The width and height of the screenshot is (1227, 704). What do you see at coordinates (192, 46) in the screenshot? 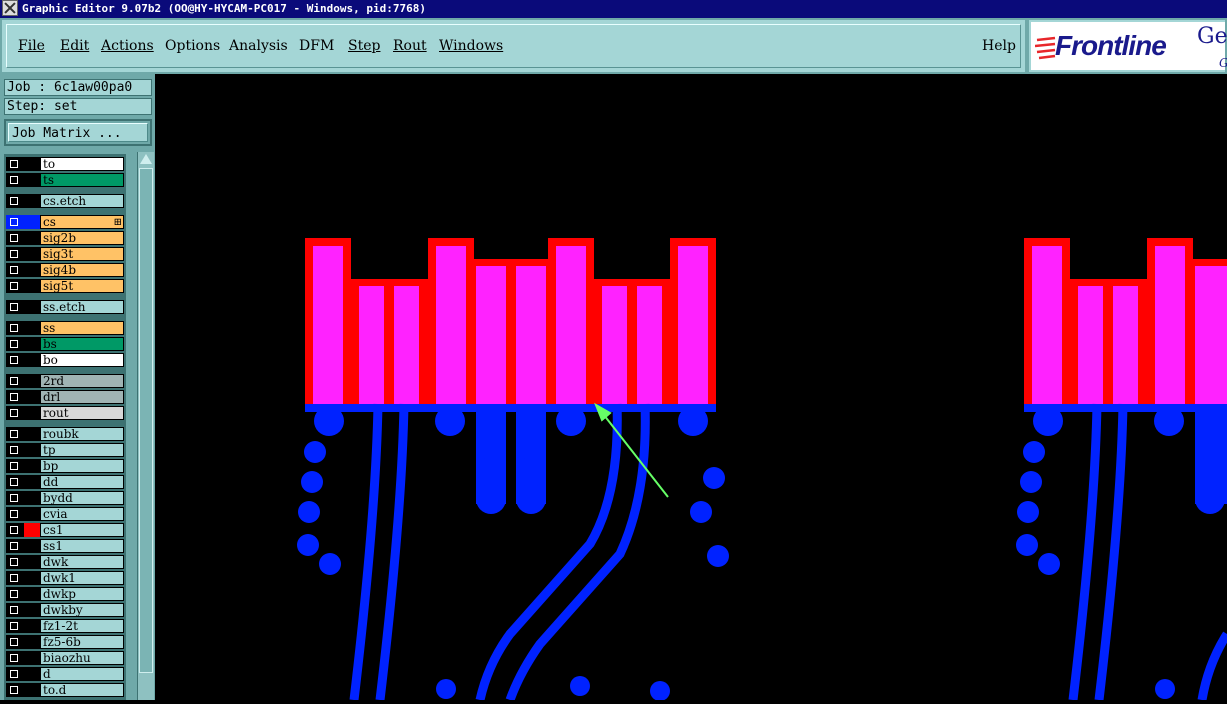
I see `menu-options: Options` at bounding box center [192, 46].